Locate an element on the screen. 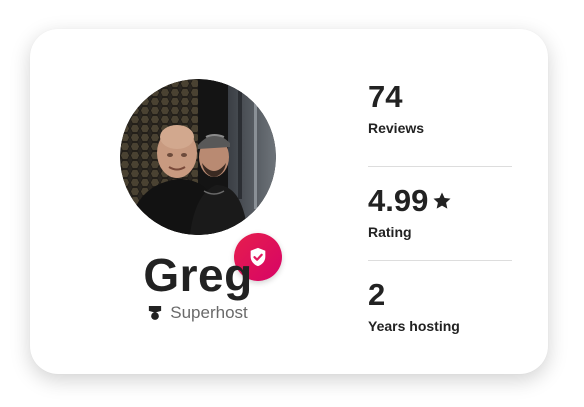 This screenshot has height=407, width=584. superhost-badge: Superhost is located at coordinates (198, 313).